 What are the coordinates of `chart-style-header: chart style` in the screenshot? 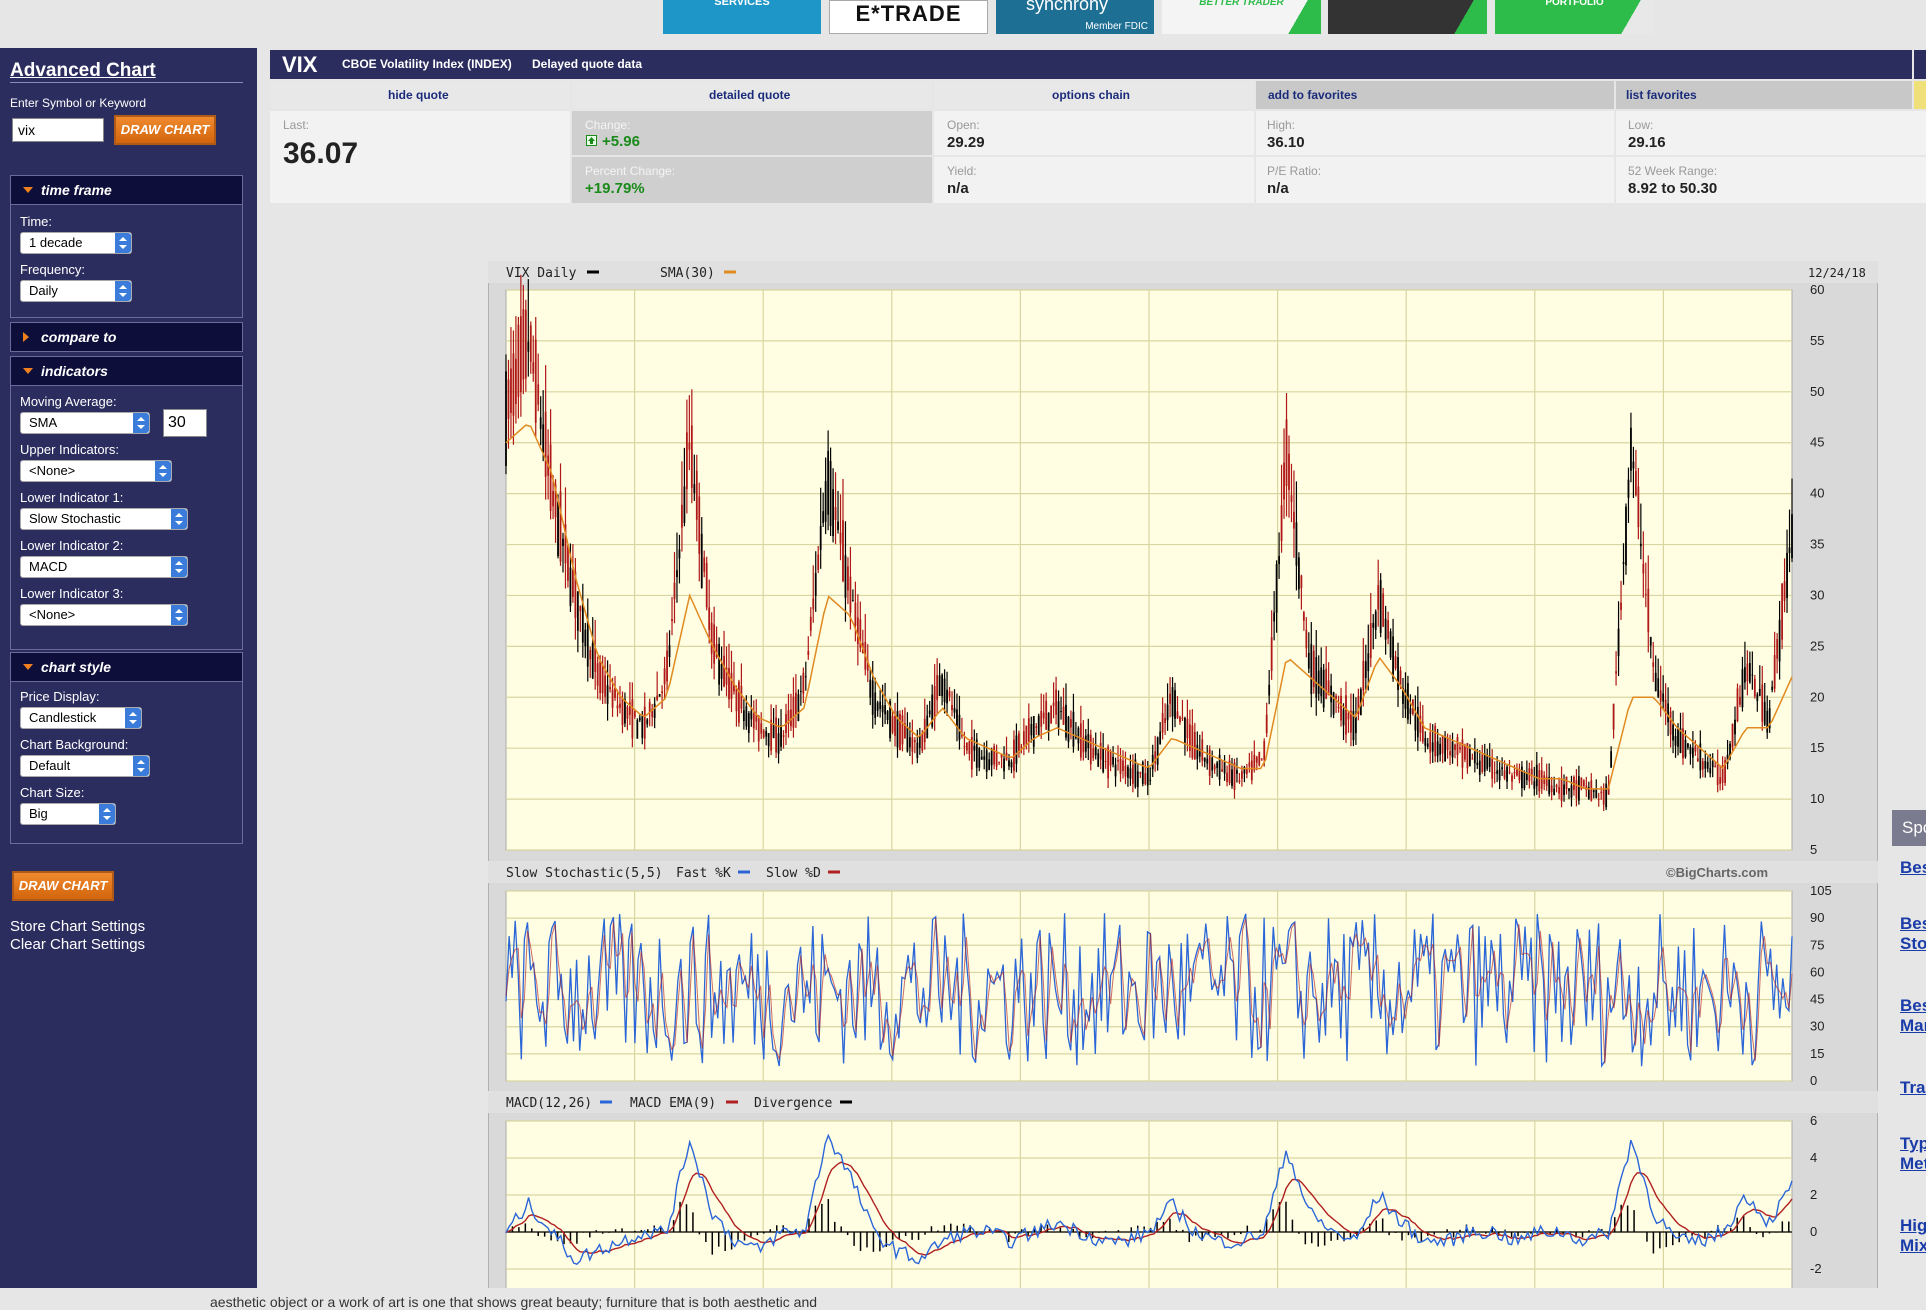 It's located at (126, 667).